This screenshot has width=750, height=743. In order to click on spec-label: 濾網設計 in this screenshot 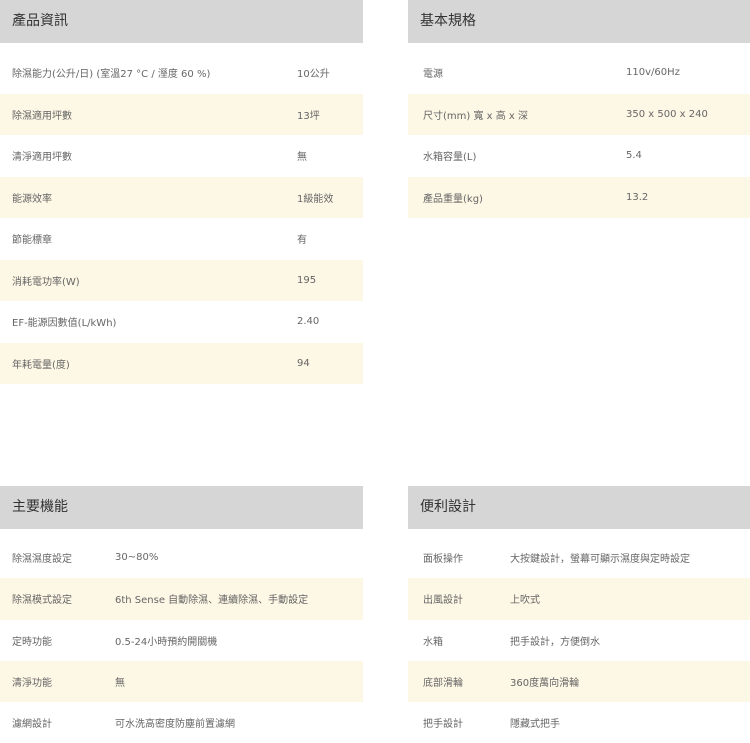, I will do `click(32, 725)`.